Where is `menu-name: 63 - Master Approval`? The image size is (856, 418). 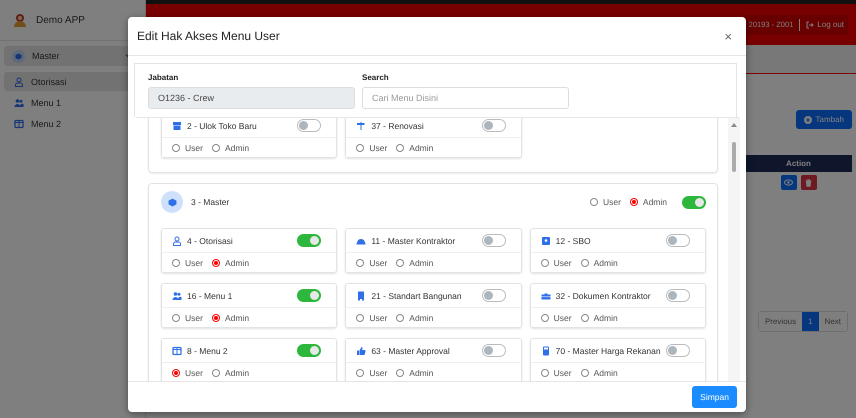 menu-name: 63 - Master Approval is located at coordinates (410, 351).